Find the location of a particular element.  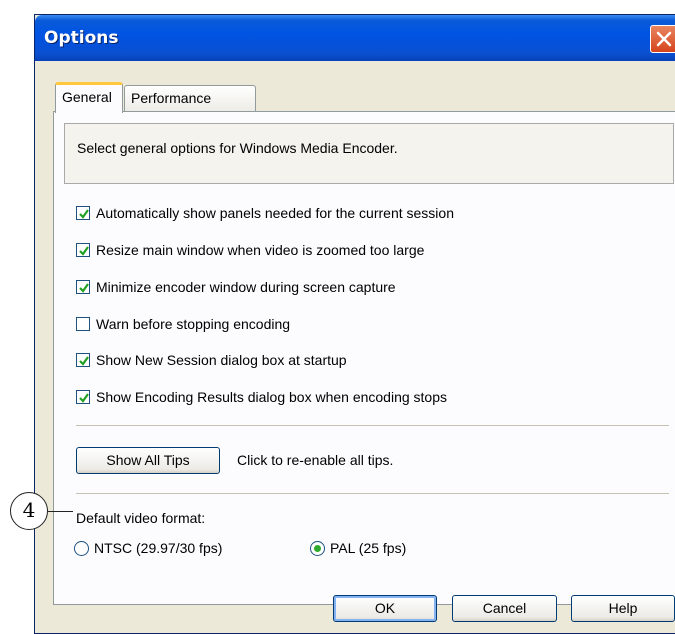

callout-marker: 4 is located at coordinates (29, 511).